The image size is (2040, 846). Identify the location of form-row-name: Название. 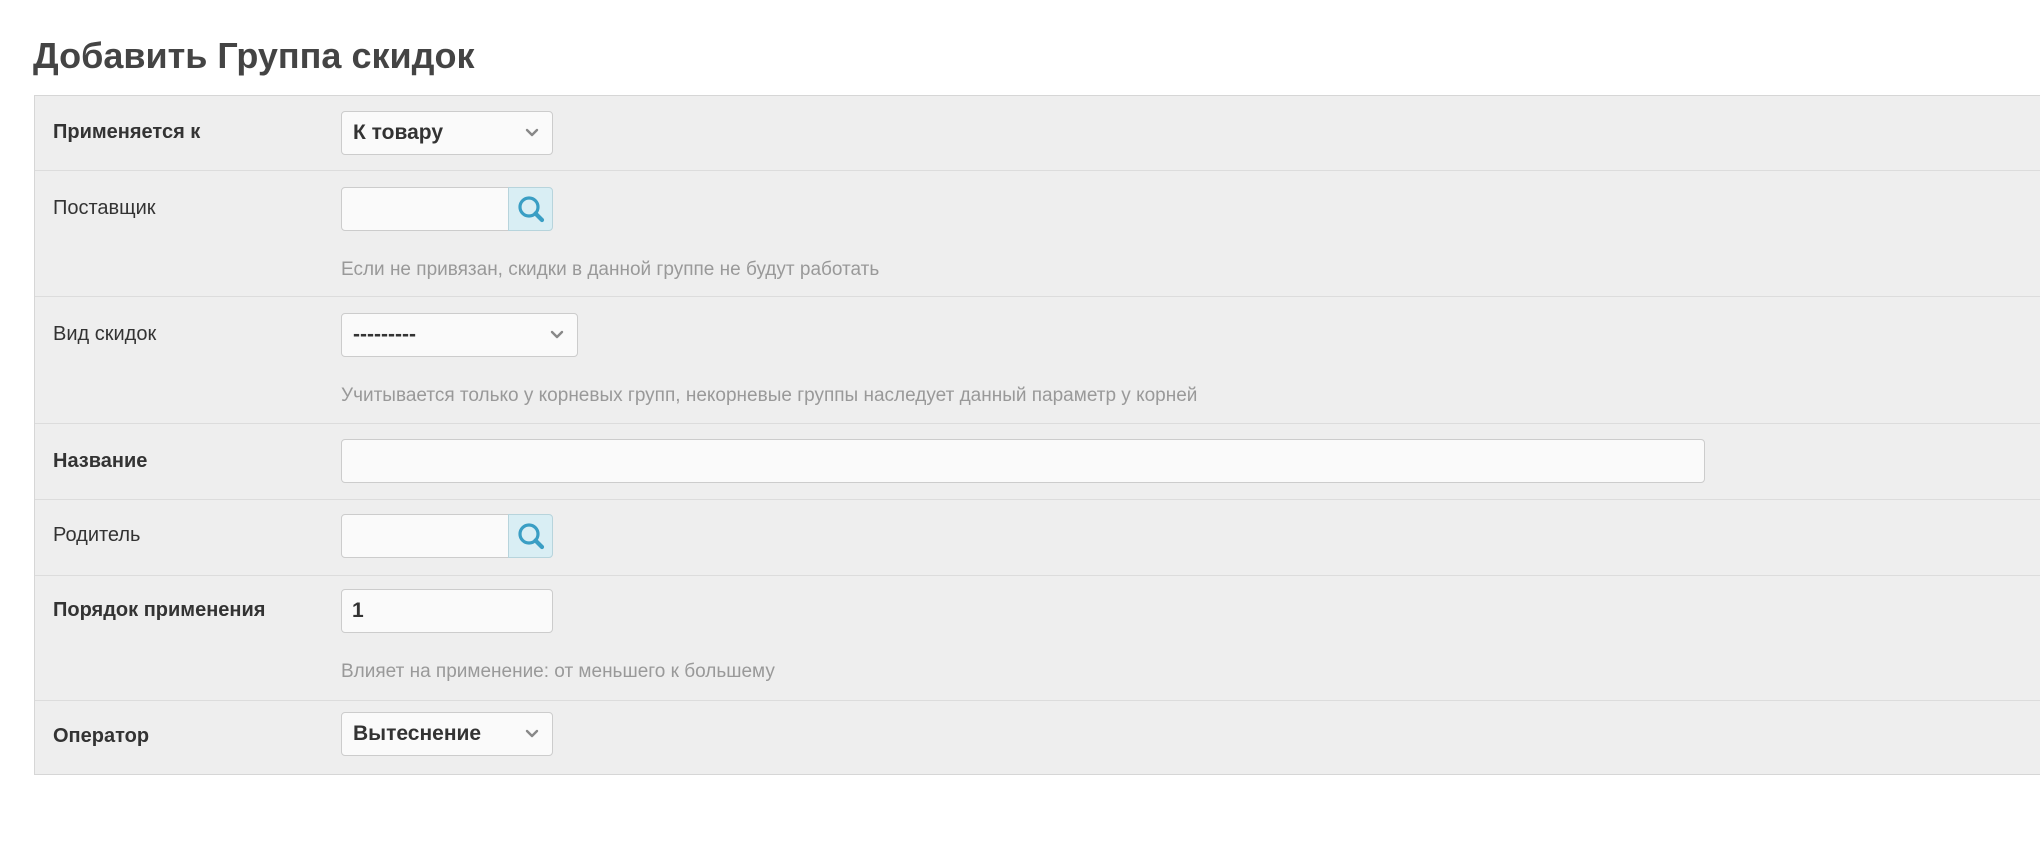
(1037, 462).